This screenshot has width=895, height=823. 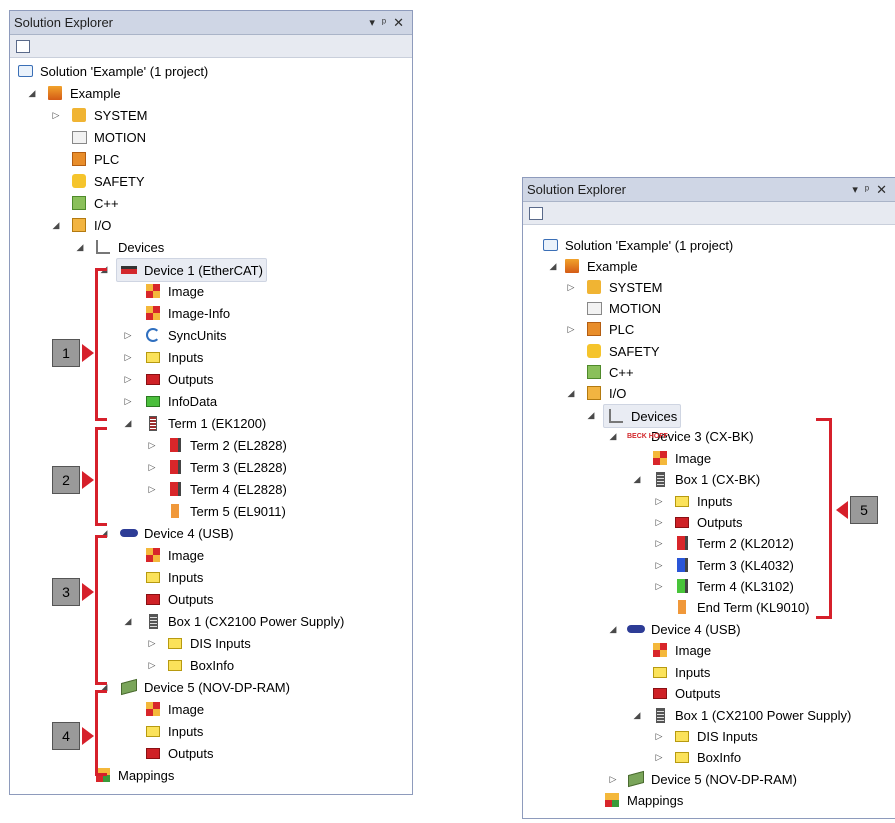 I want to click on tree-item-devices: Devices, so click(x=129, y=247).